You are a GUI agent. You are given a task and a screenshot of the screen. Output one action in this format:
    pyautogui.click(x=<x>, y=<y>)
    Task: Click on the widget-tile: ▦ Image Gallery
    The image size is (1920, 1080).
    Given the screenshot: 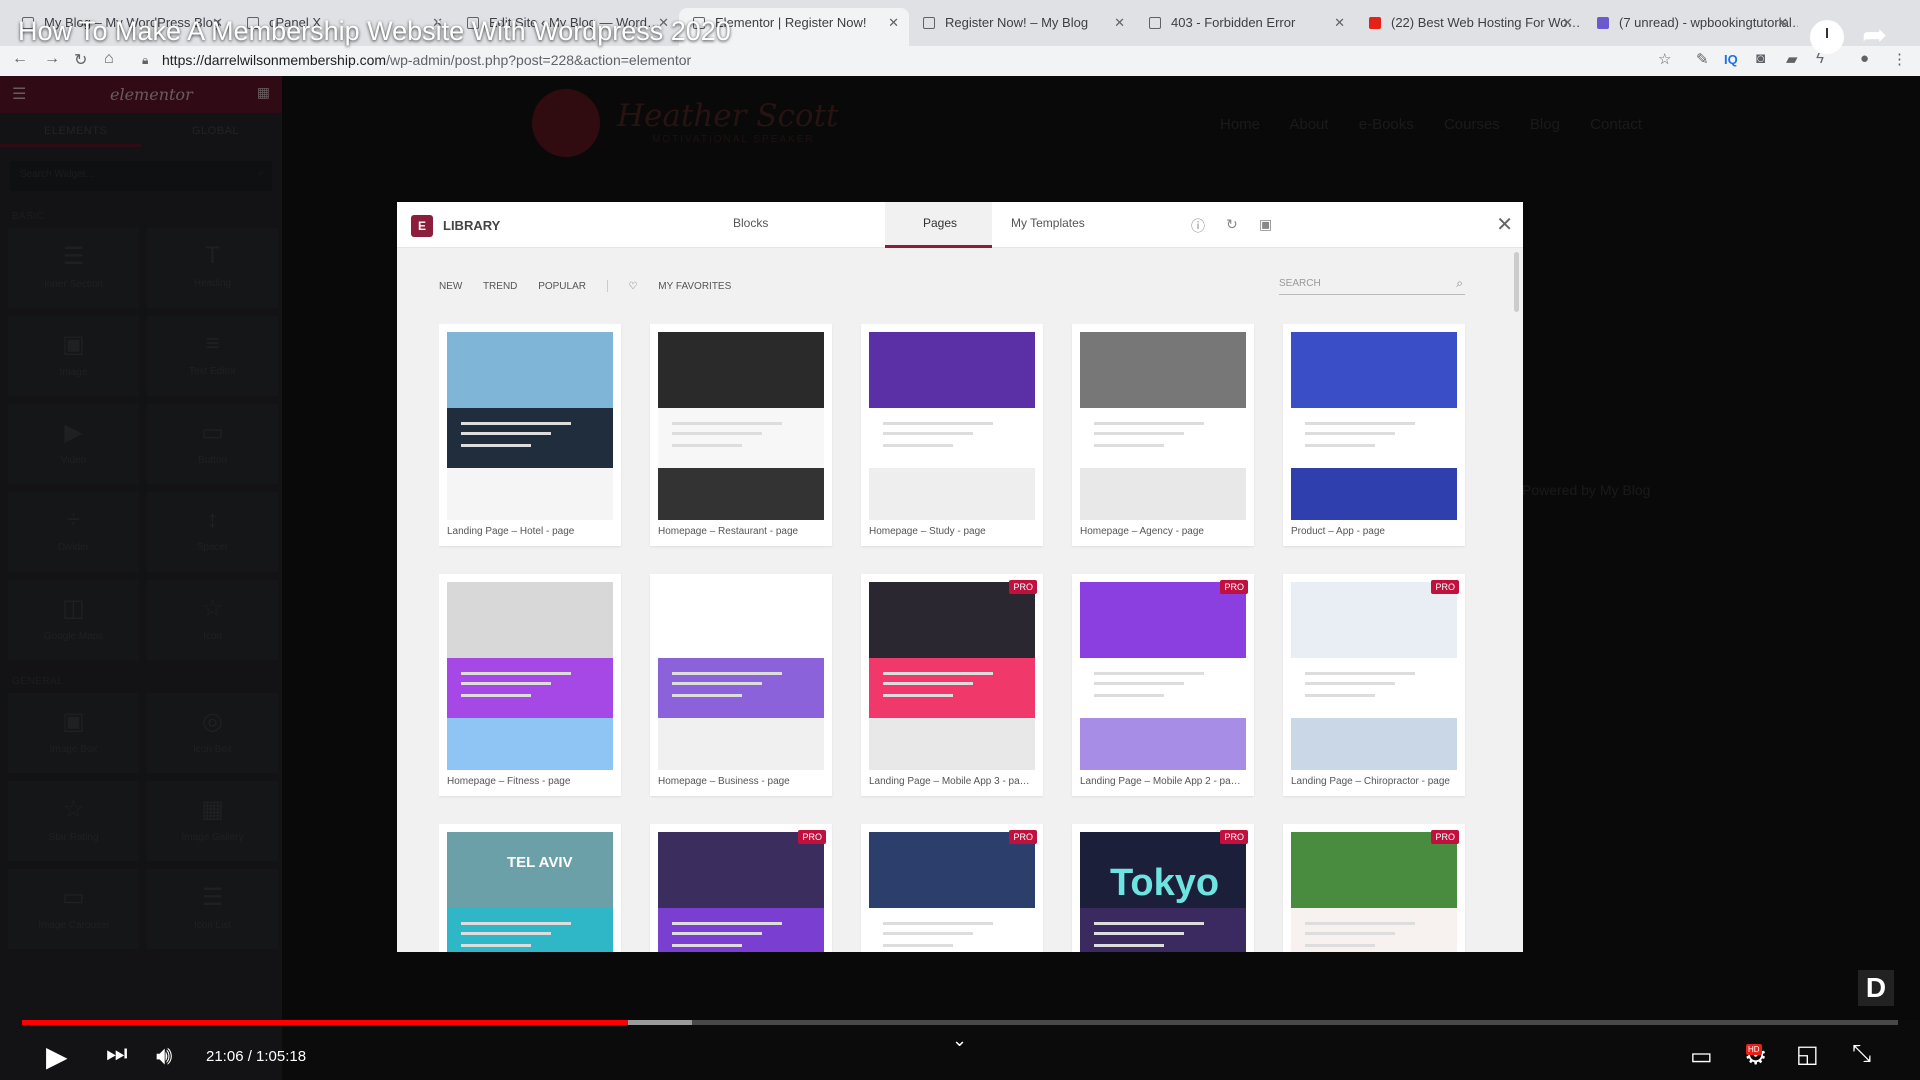 What is the action you would take?
    pyautogui.click(x=212, y=821)
    